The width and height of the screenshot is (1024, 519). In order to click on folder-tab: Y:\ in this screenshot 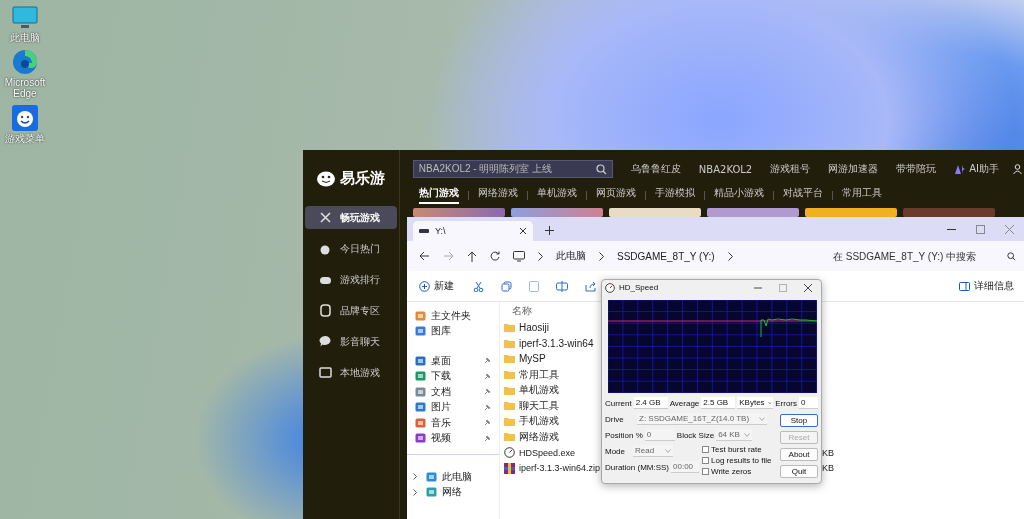, I will do `click(473, 231)`.